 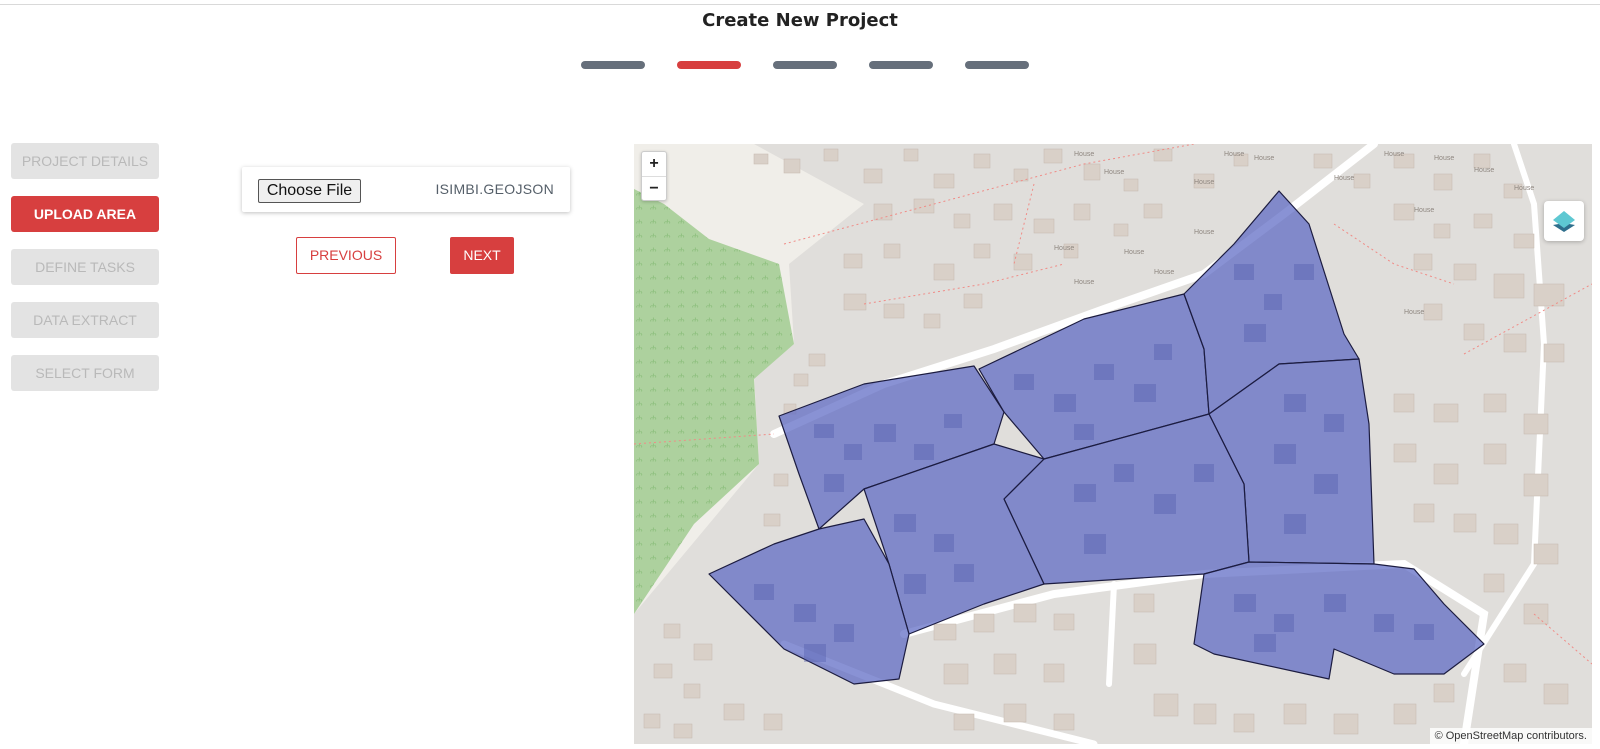 What do you see at coordinates (85, 267) in the screenshot?
I see `sidebar-item-define-tasks: DEFINE TASKS` at bounding box center [85, 267].